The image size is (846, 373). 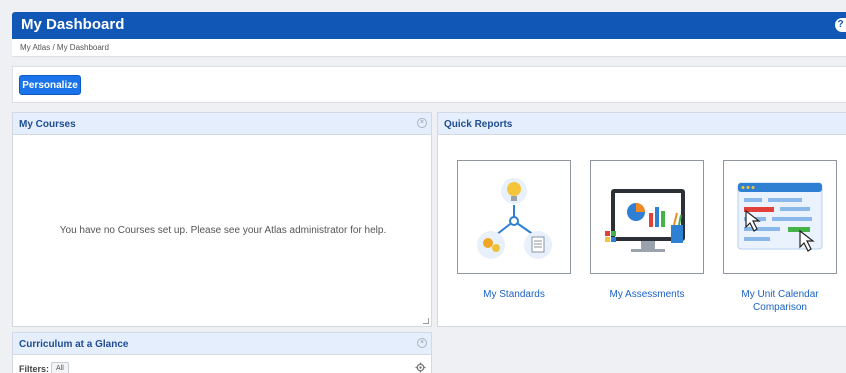 I want to click on quick-reports-title: Quick Reports, so click(x=478, y=124).